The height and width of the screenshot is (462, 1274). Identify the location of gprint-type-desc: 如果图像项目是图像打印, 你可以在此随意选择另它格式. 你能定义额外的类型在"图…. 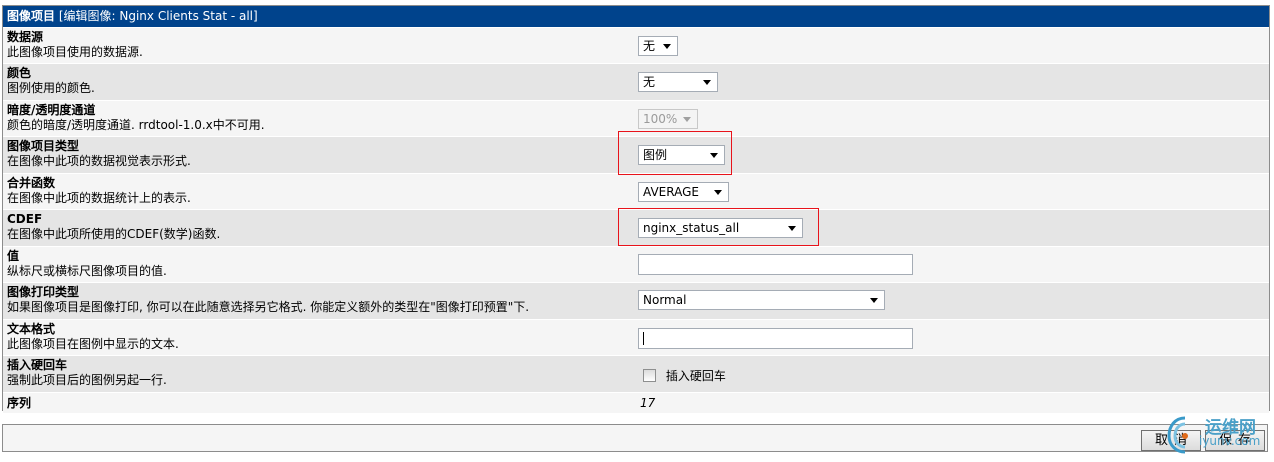
(268, 307).